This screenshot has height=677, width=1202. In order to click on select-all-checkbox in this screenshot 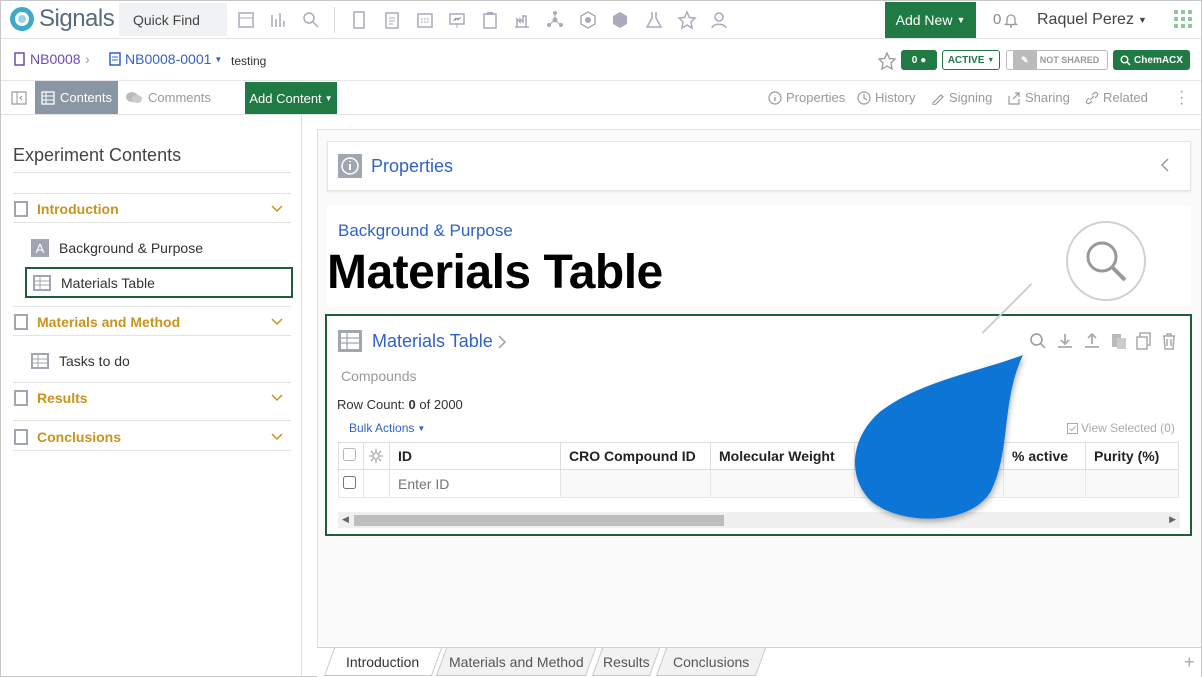, I will do `click(349, 454)`.